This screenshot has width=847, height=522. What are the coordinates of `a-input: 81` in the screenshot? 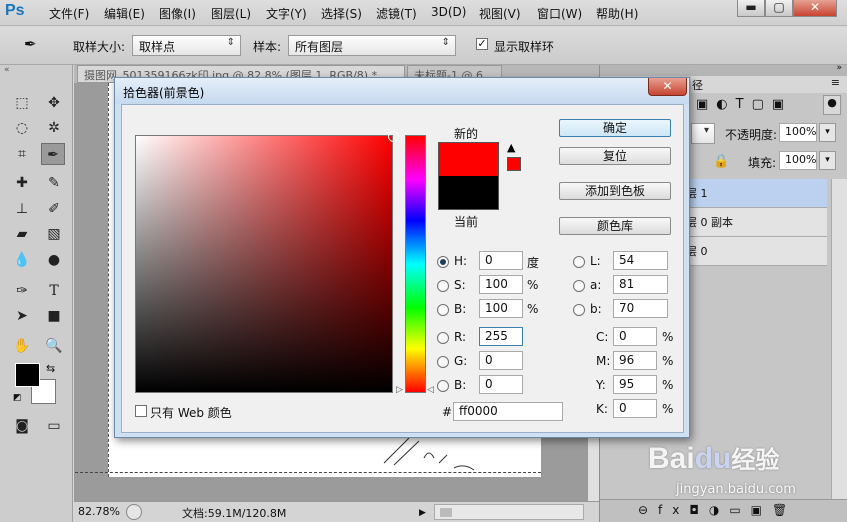 It's located at (640, 284).